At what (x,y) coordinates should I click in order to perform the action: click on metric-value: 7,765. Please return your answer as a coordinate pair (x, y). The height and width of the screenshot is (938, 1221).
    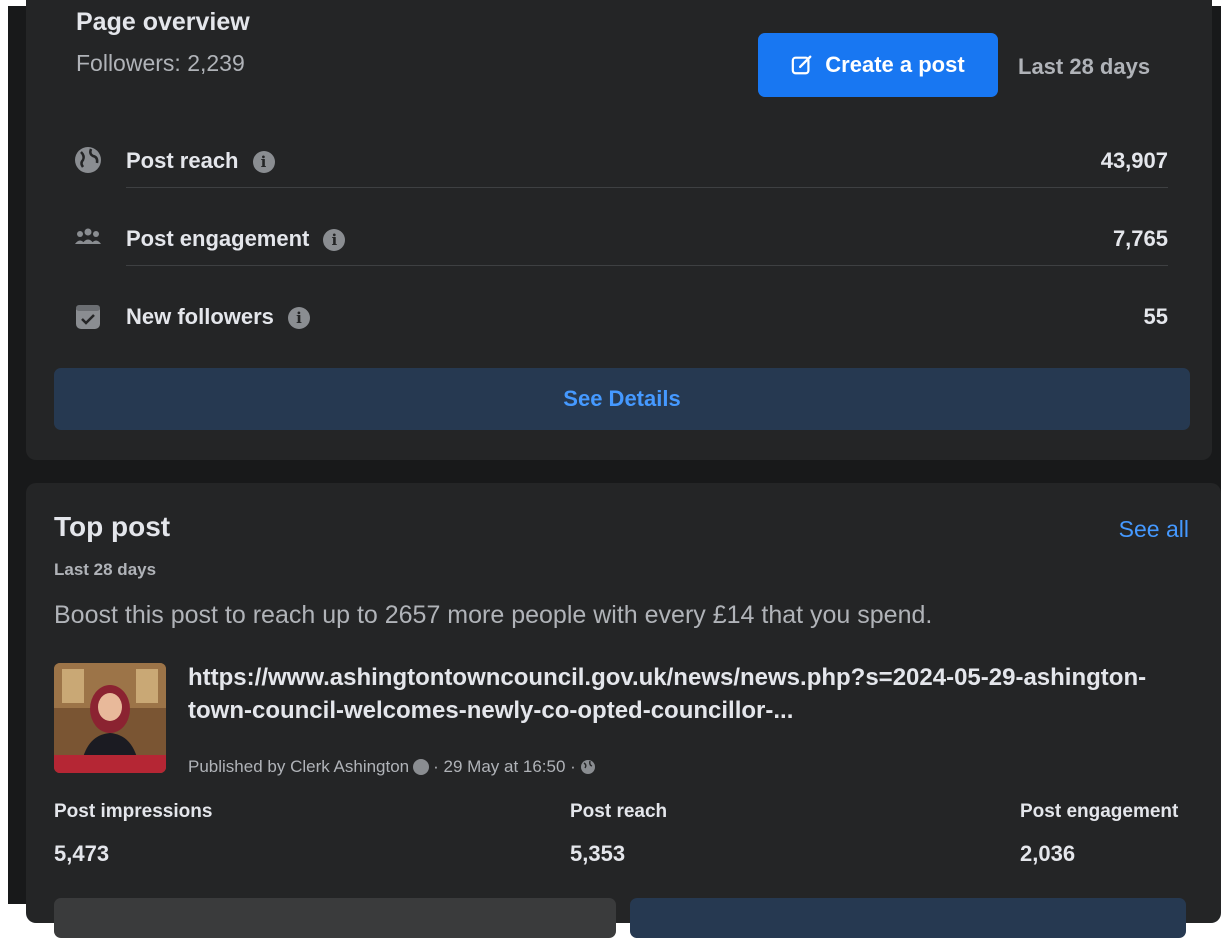
    Looking at the image, I should click on (1140, 238).